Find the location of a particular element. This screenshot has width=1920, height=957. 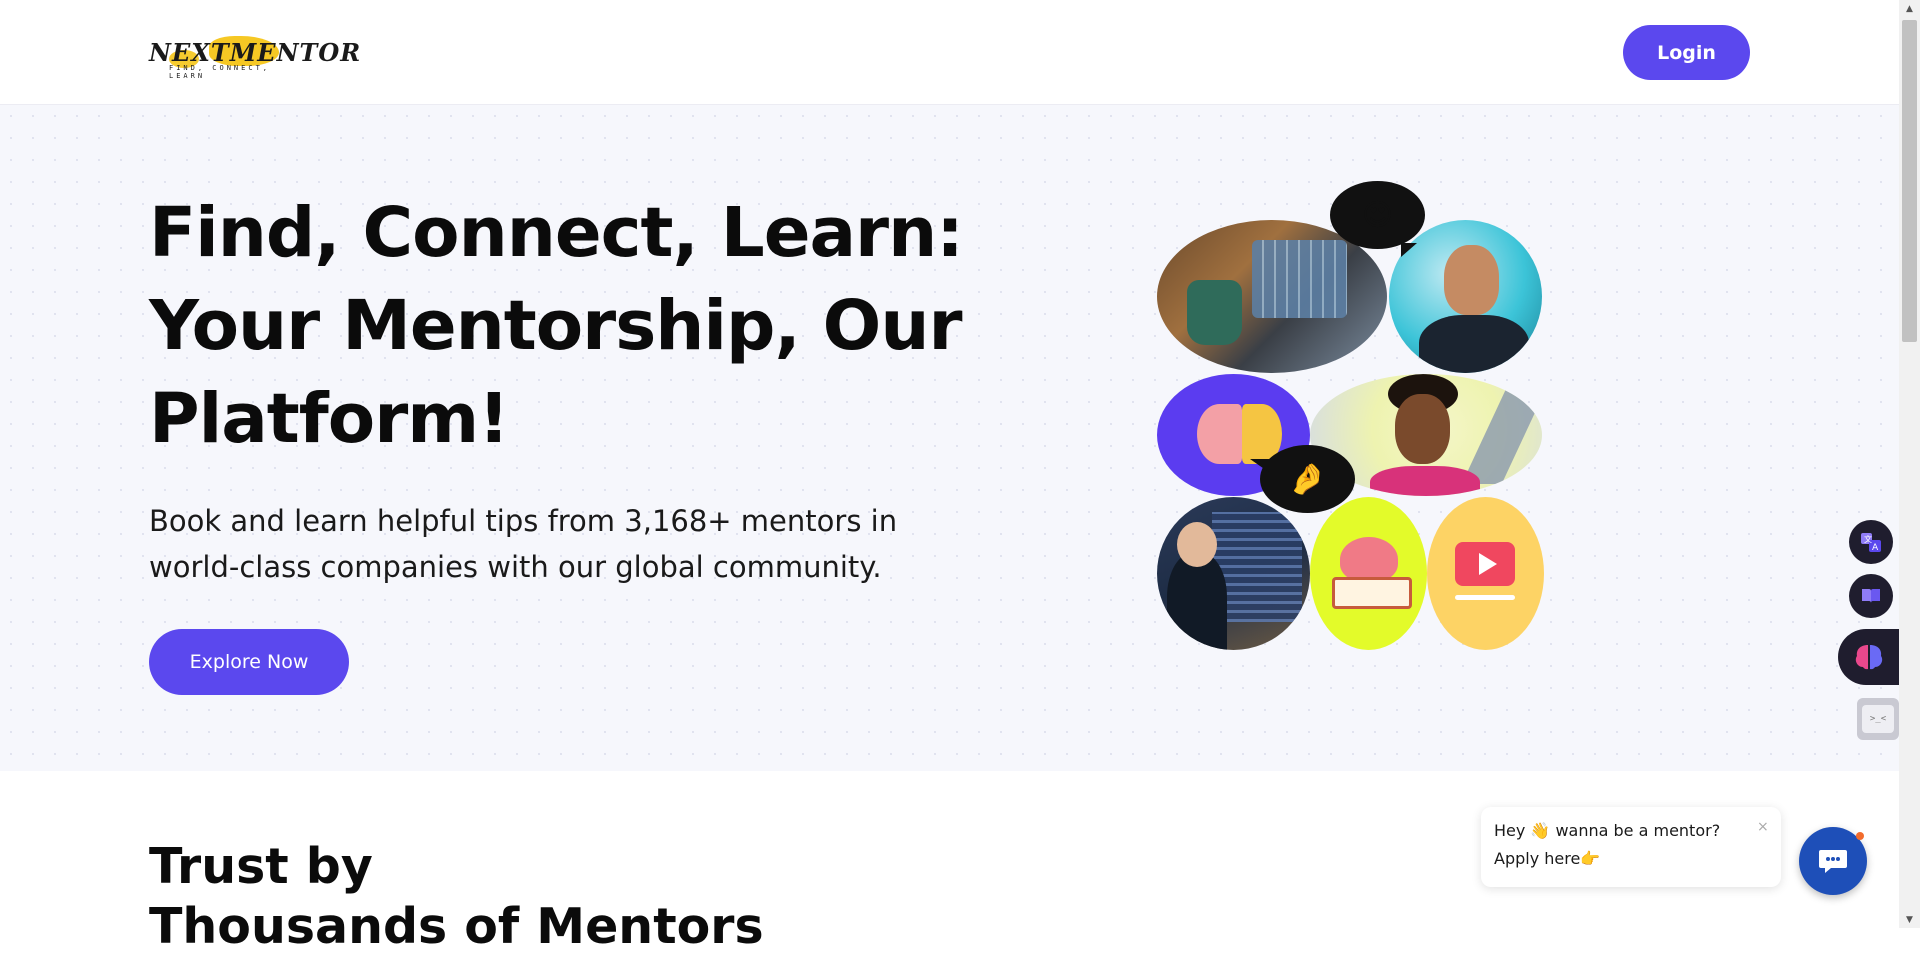

teacher-head-shape is located at coordinates (1197, 544).